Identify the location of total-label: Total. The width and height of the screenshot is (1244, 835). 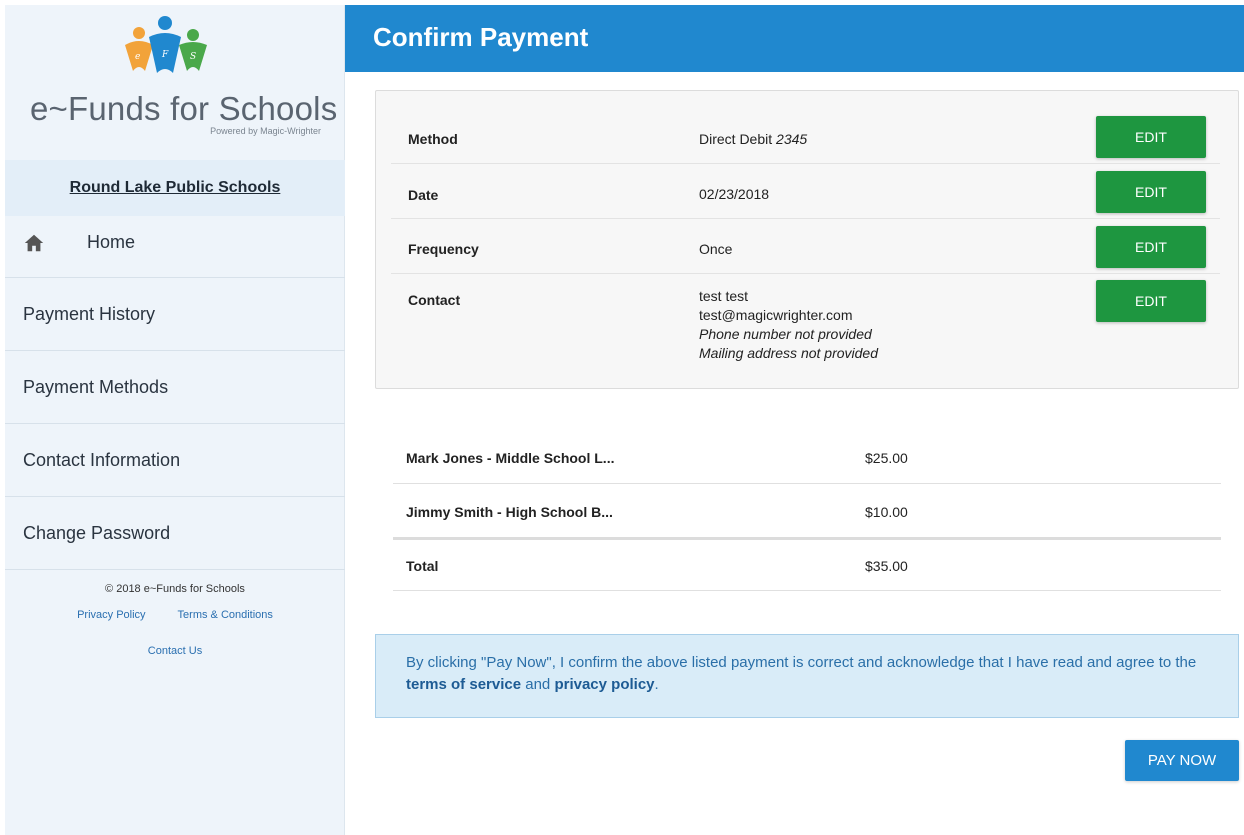
(422, 566).